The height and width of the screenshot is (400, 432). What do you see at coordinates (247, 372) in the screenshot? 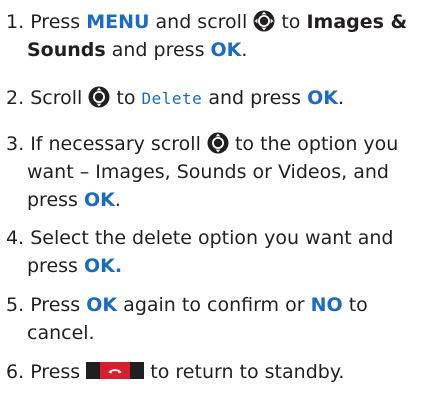
I see `step-text: to return to standby.` at bounding box center [247, 372].